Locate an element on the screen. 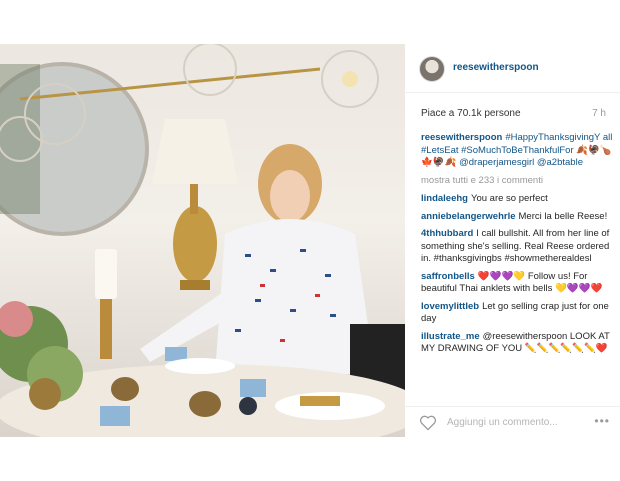 The width and height of the screenshot is (620, 481). comment-username: anniebelangerwehrle is located at coordinates (468, 216).